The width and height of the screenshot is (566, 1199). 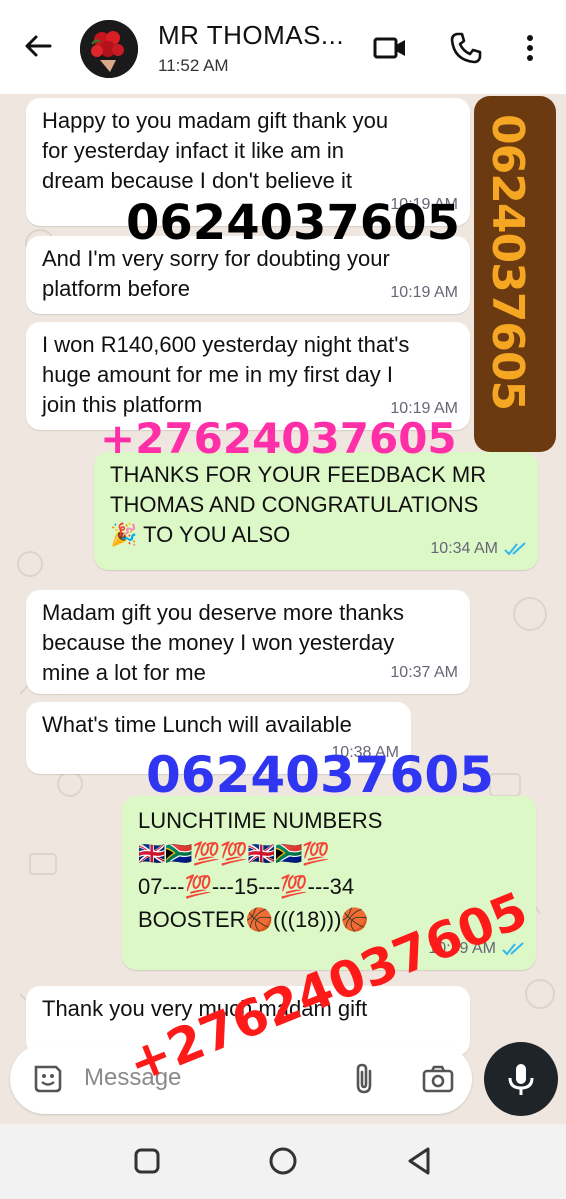 I want to click on home-icon, so click(x=283, y=1161).